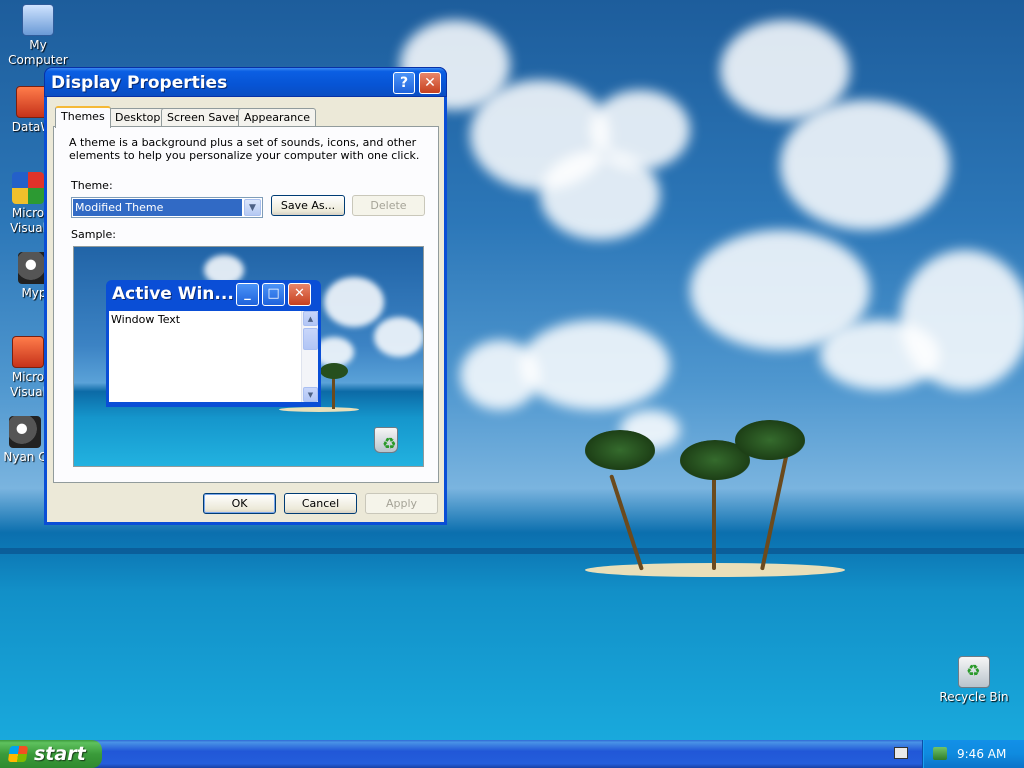  What do you see at coordinates (239, 503) in the screenshot?
I see `ok-button: OK` at bounding box center [239, 503].